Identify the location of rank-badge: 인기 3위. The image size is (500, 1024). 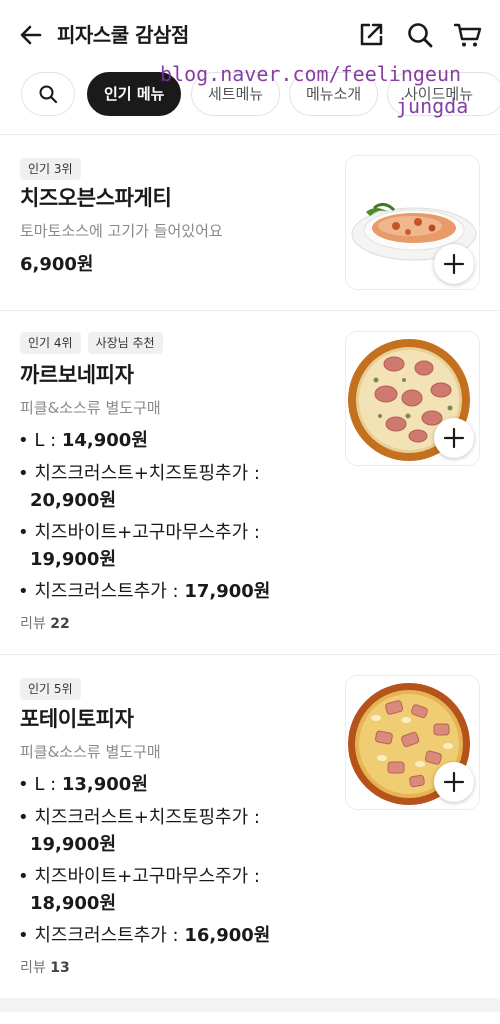
(50, 169).